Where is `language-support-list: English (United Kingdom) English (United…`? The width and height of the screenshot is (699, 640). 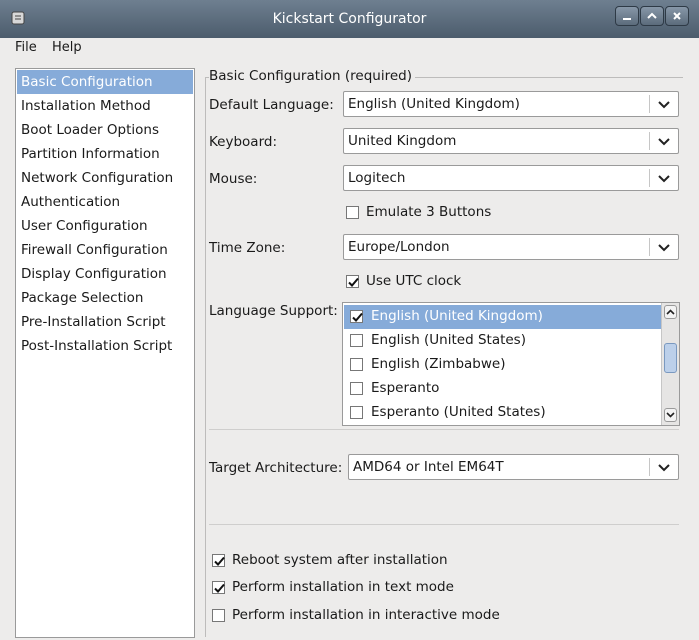 language-support-list: English (United Kingdom) English (United… is located at coordinates (511, 364).